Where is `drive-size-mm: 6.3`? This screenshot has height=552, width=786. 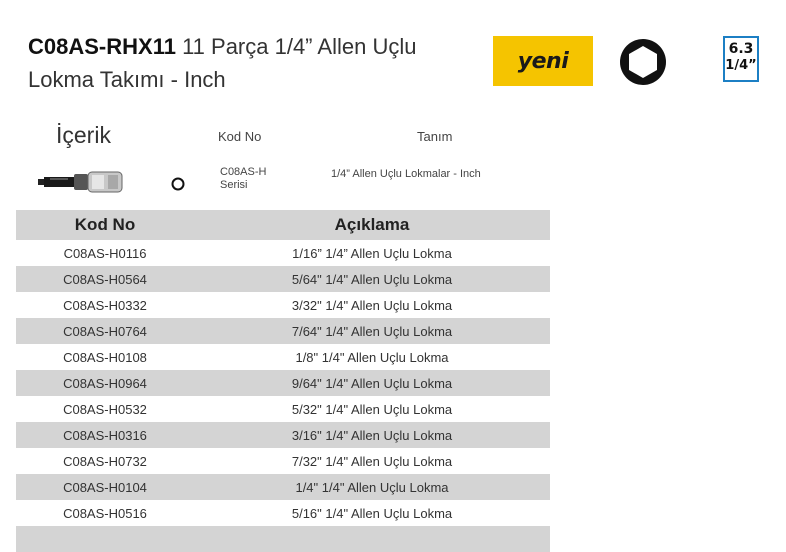 drive-size-mm: 6.3 is located at coordinates (741, 49).